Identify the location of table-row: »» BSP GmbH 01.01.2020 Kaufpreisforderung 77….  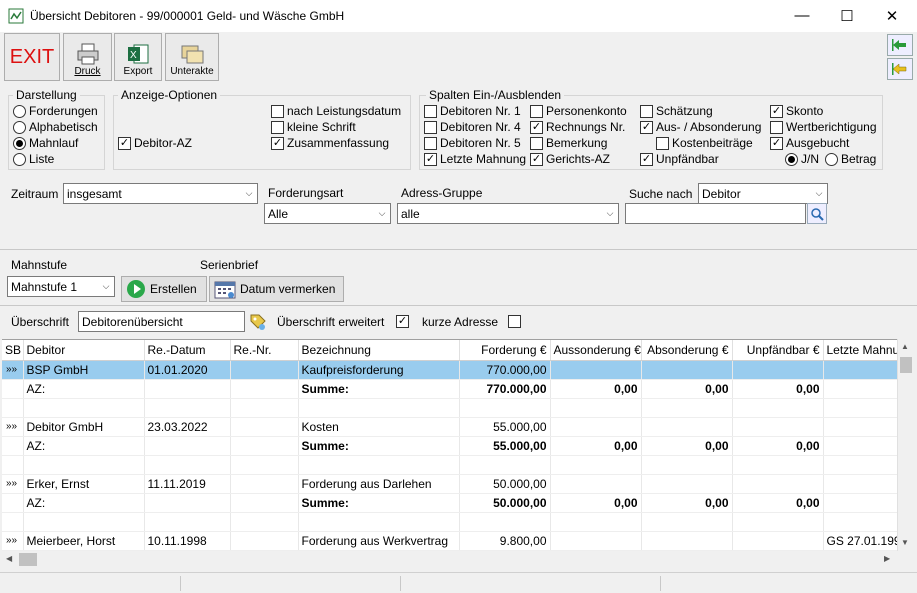
(449, 370).